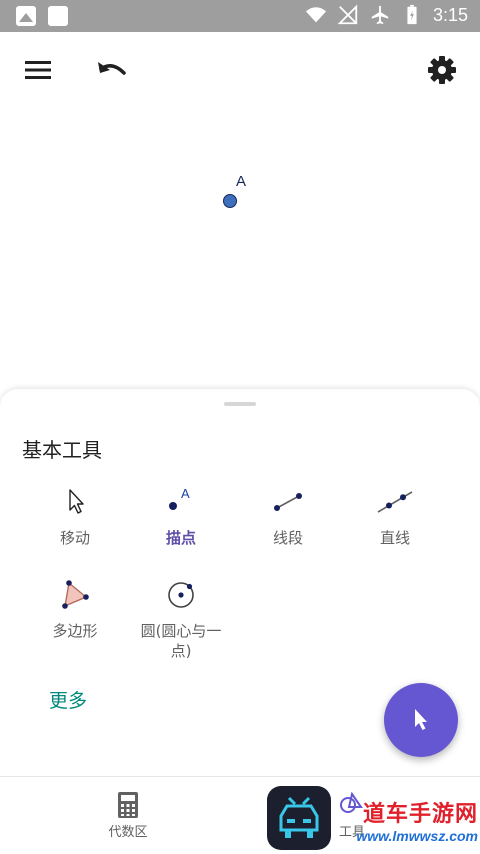  What do you see at coordinates (181, 641) in the screenshot?
I see `tool-circle-label: 圆(圆心与一点)` at bounding box center [181, 641].